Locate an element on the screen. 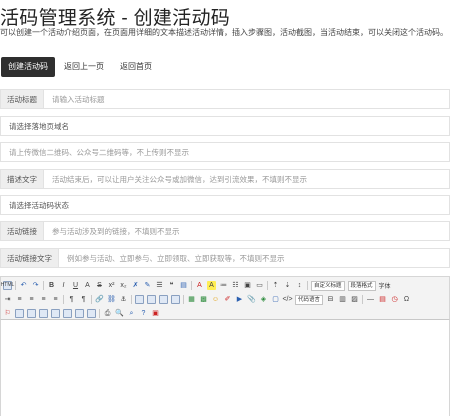  qrcode-upload-input: 请上传微信二维码、公众号二维码等，不上传则不显示 is located at coordinates (225, 152).